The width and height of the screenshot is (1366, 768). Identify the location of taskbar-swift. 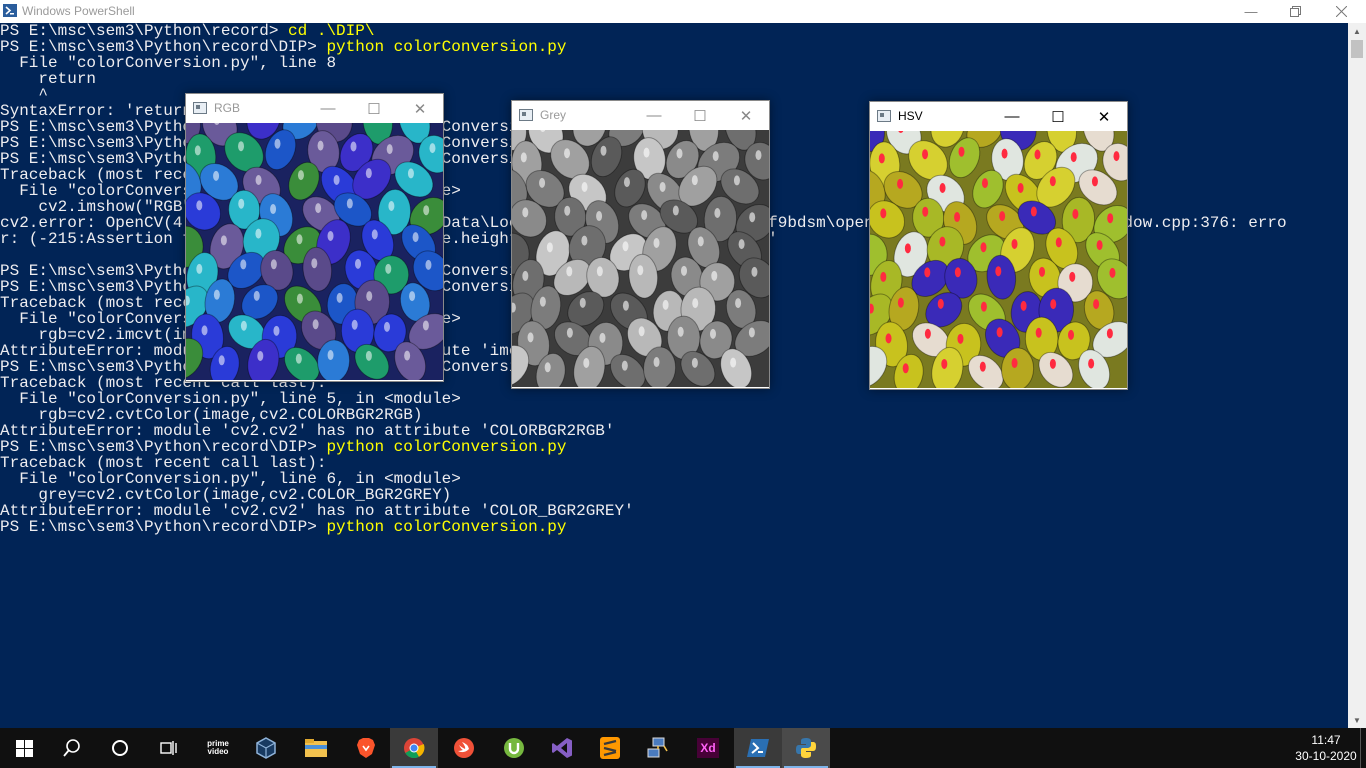
(464, 748).